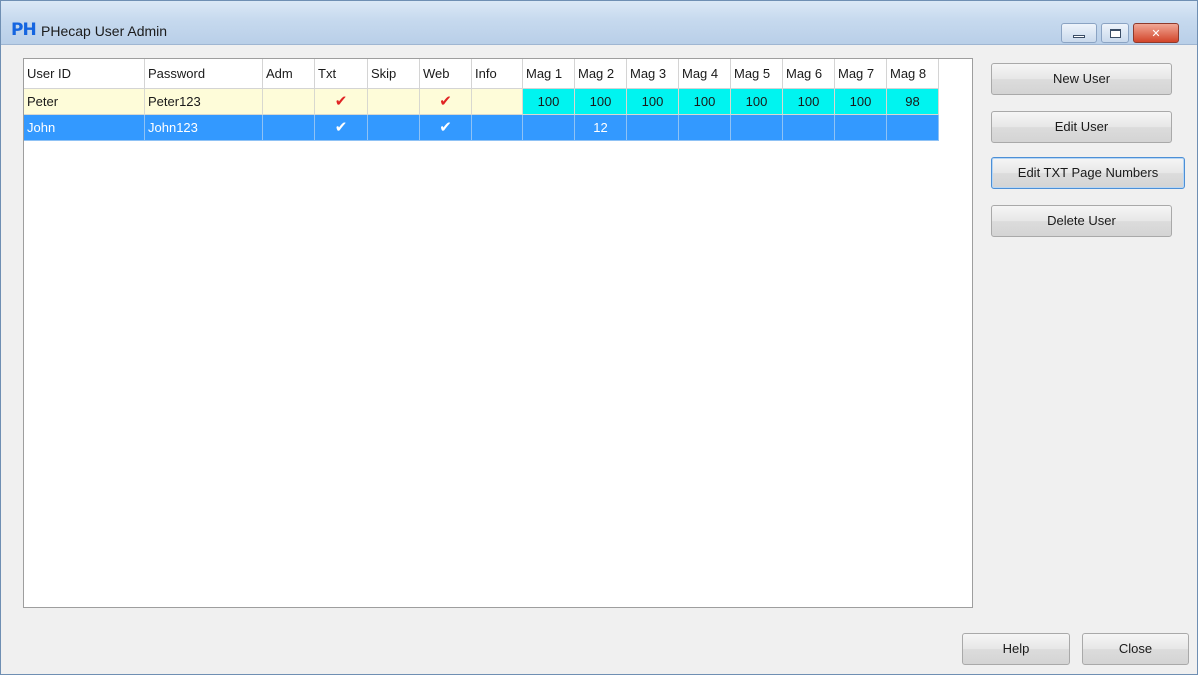 Image resolution: width=1198 pixels, height=675 pixels. What do you see at coordinates (24, 30) in the screenshot?
I see `app-logo-icon: PH` at bounding box center [24, 30].